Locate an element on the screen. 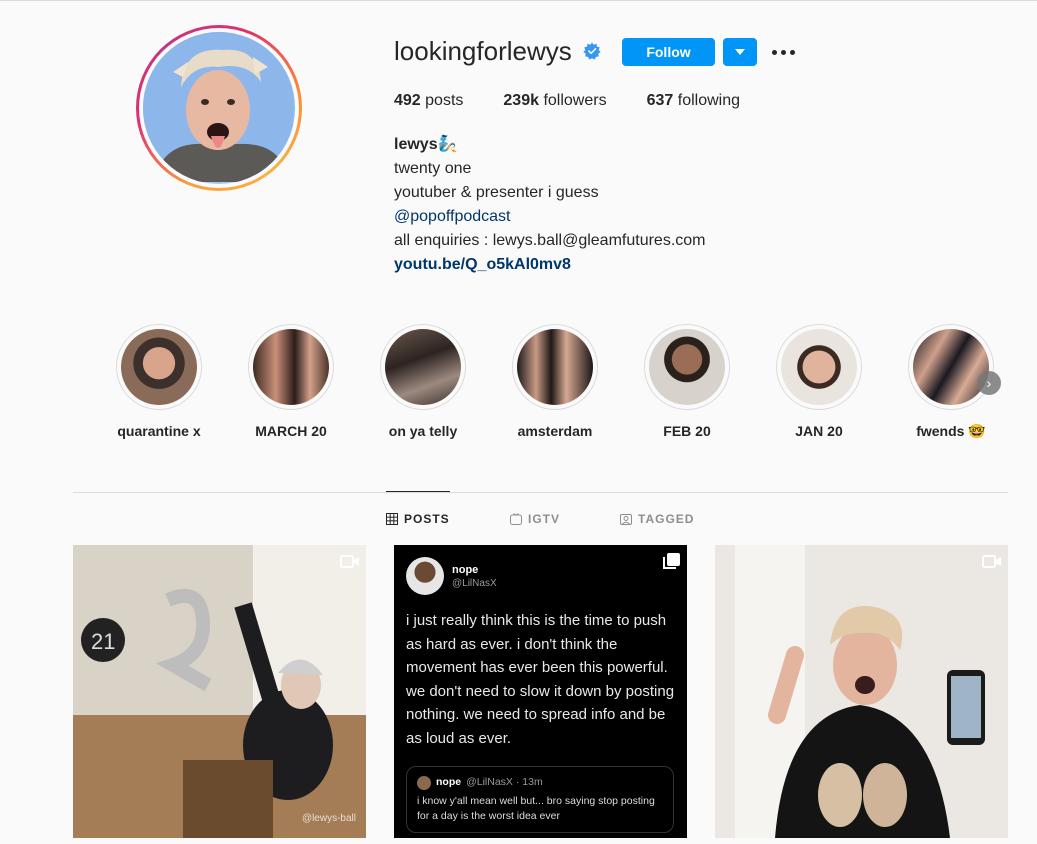 This screenshot has height=844, width=1037. more-options-button is located at coordinates (783, 52).